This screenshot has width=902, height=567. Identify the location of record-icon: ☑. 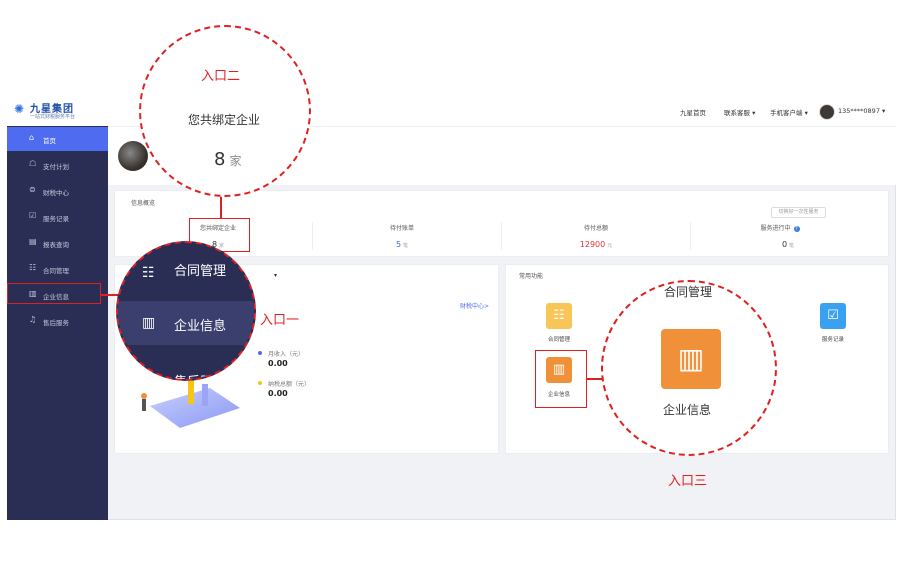
(33, 215).